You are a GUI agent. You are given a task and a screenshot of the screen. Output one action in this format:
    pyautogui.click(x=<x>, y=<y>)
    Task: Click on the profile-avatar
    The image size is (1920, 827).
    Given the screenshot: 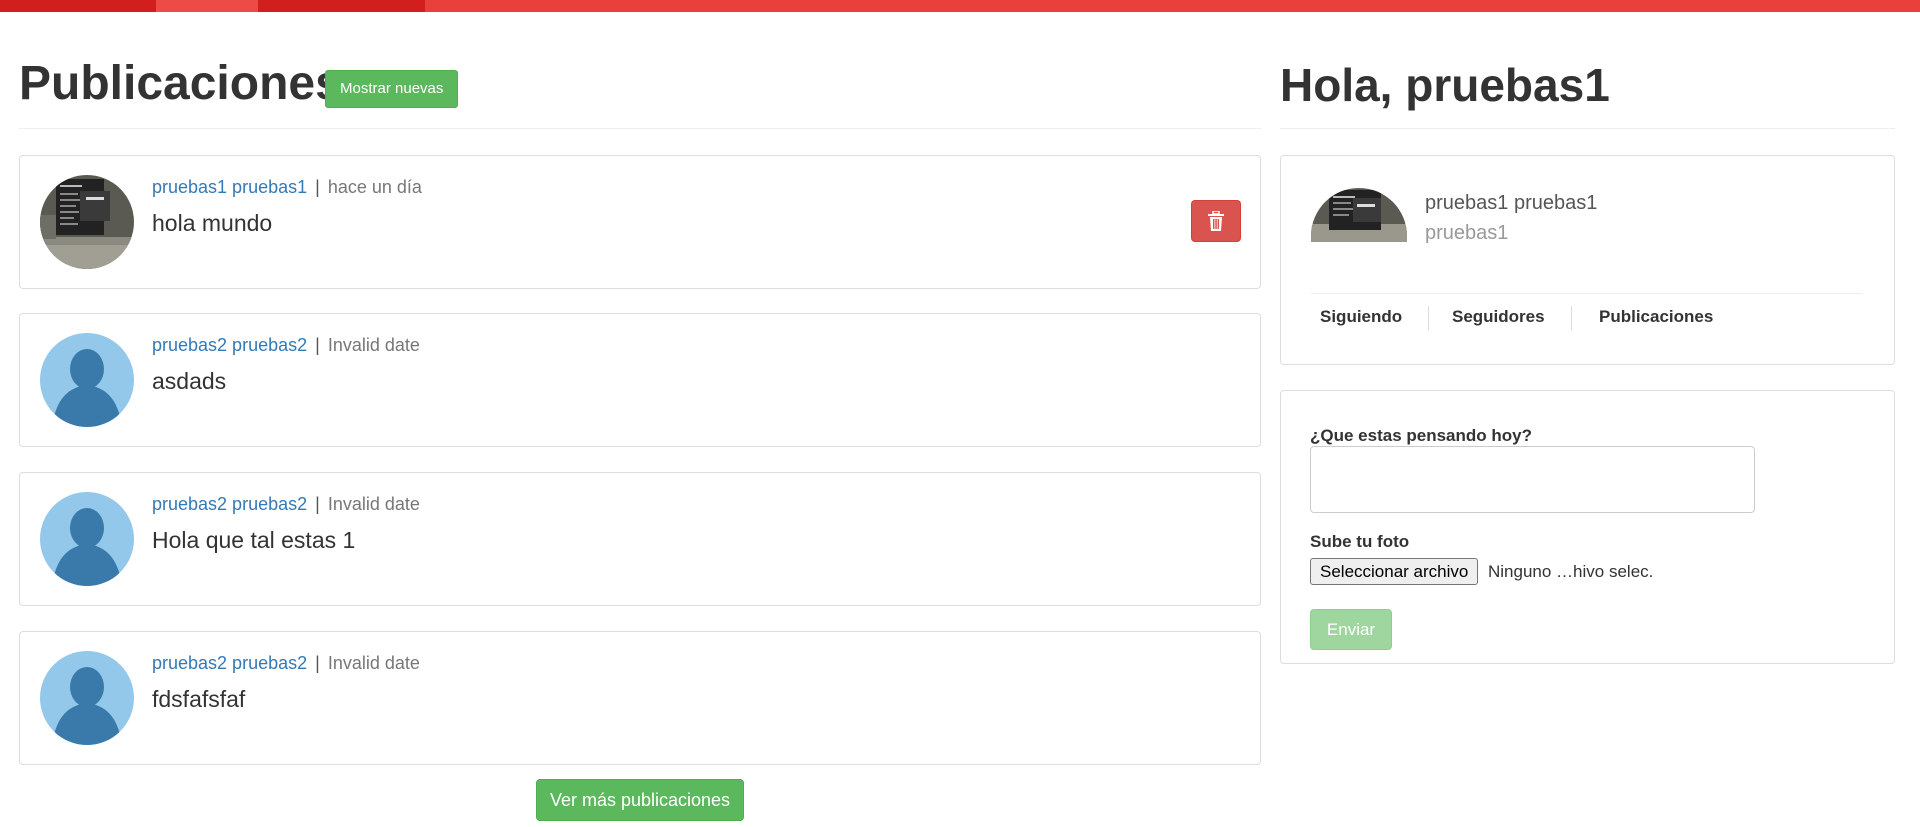 What is the action you would take?
    pyautogui.click(x=1359, y=215)
    